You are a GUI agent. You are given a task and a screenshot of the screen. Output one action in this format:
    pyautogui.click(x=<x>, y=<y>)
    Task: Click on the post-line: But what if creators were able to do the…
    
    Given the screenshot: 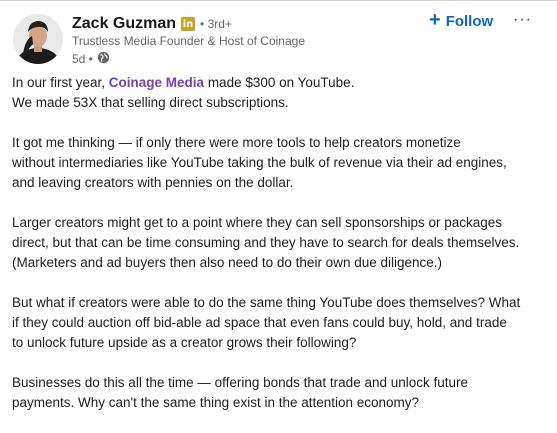 What is the action you would take?
    pyautogui.click(x=266, y=302)
    